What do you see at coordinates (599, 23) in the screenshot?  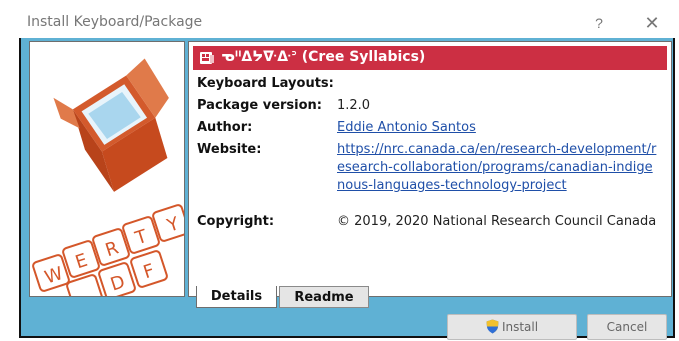 I see `help-button: ?` at bounding box center [599, 23].